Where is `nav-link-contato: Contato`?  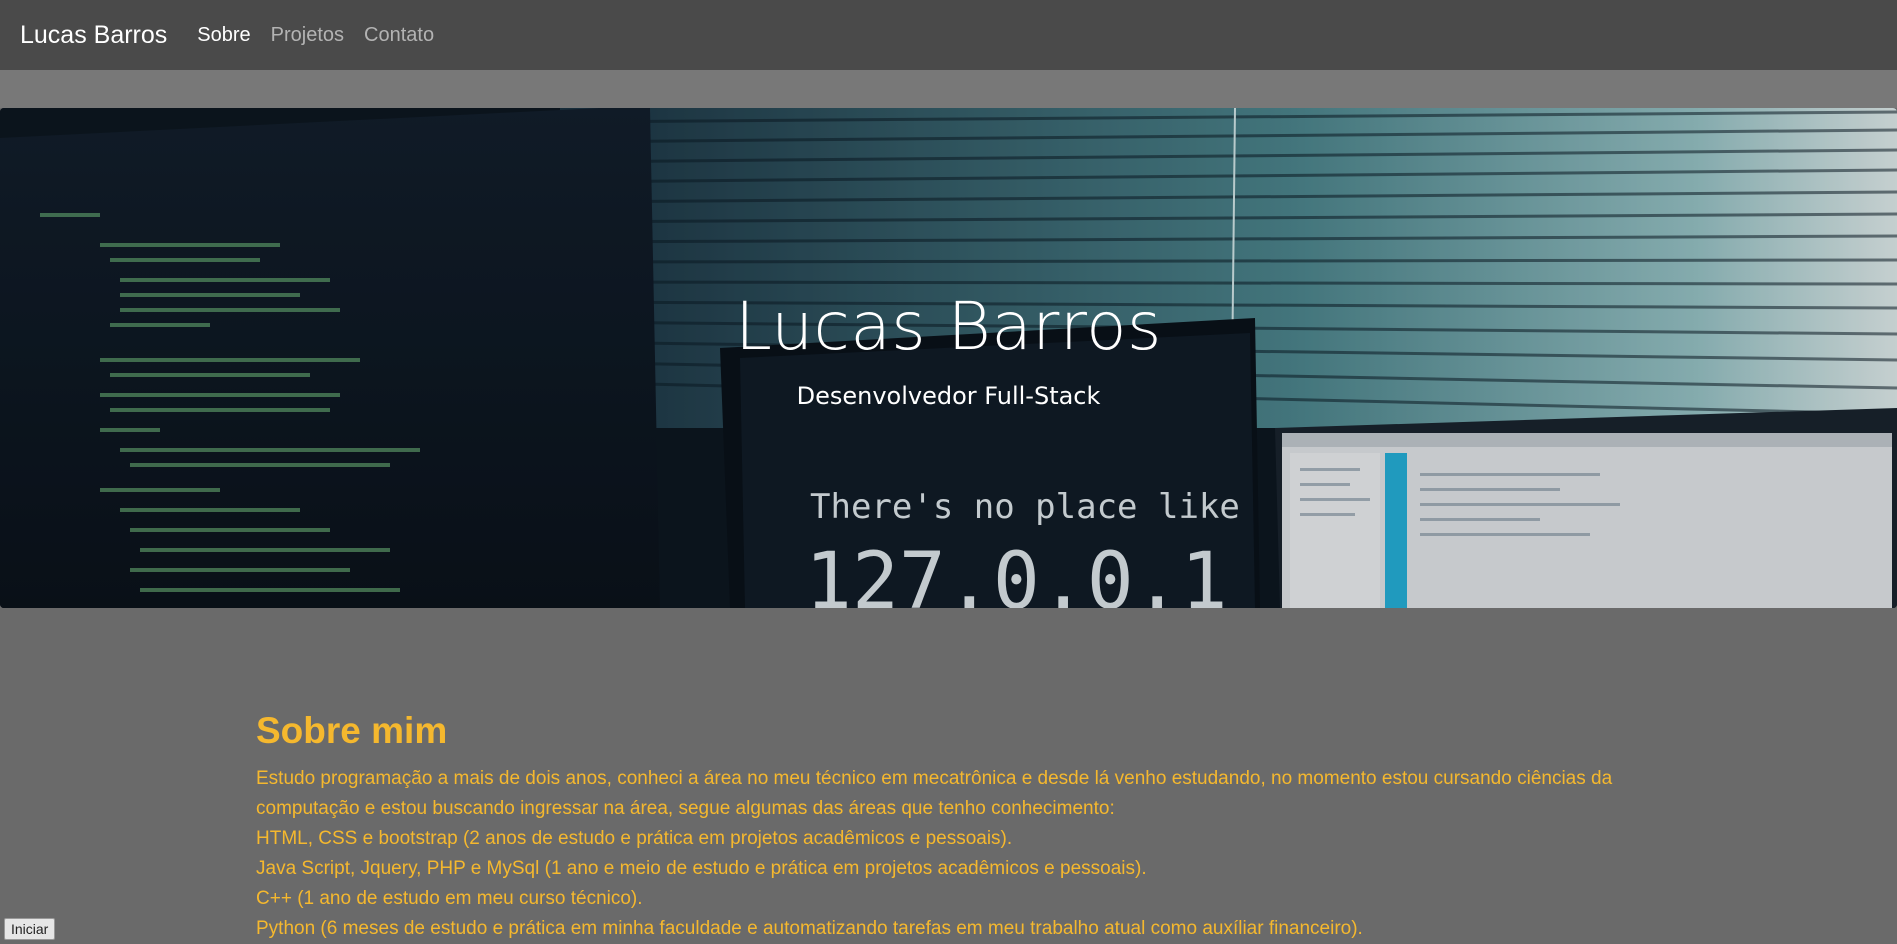
nav-link-contato: Contato is located at coordinates (399, 35).